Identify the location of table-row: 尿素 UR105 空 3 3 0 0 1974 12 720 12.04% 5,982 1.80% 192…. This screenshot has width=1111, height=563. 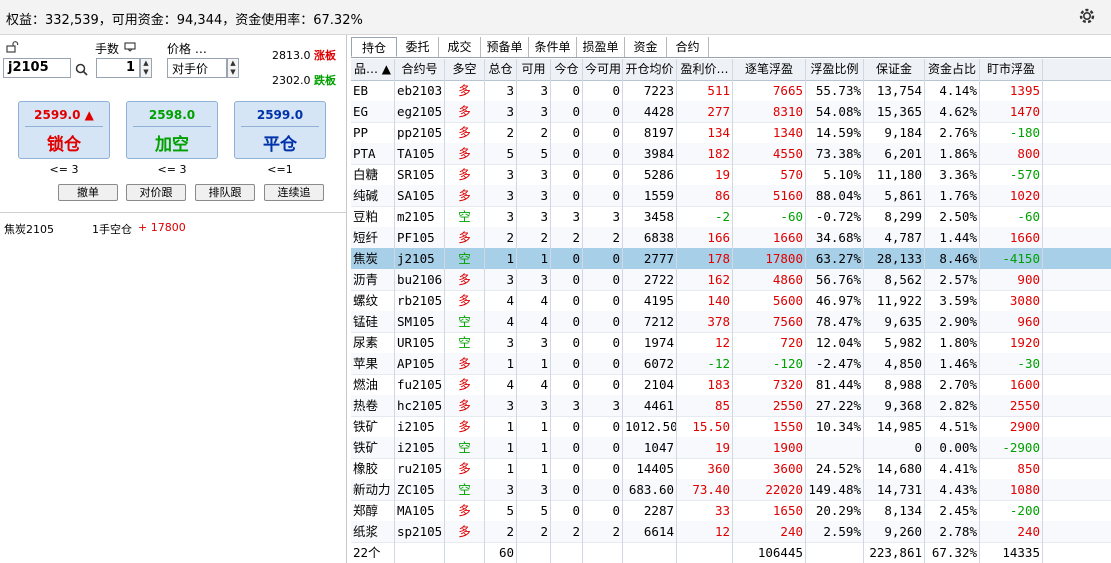
(731, 343).